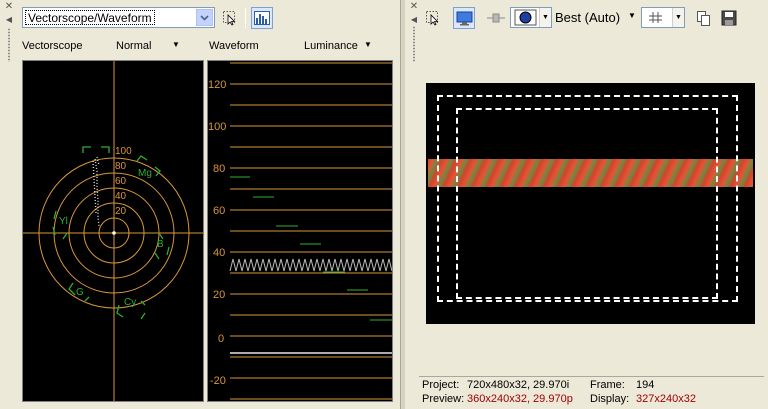 This screenshot has width=768, height=409. I want to click on waveform-tick-0: 0, so click(221, 339).